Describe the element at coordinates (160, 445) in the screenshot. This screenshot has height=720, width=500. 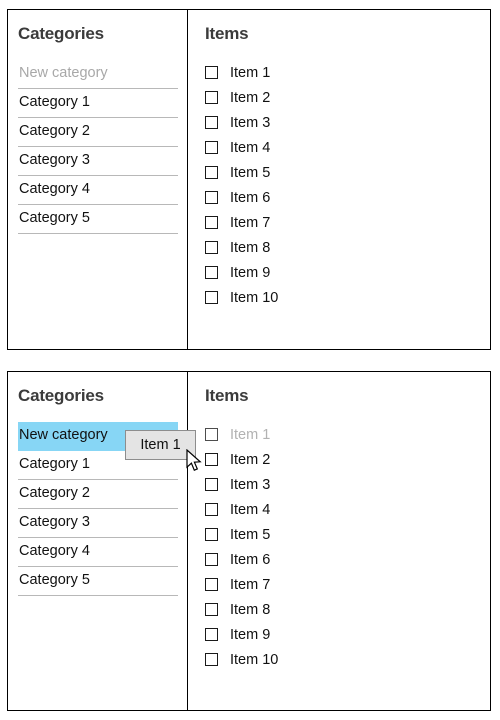
I see `drag-ghost: Item 1` at that location.